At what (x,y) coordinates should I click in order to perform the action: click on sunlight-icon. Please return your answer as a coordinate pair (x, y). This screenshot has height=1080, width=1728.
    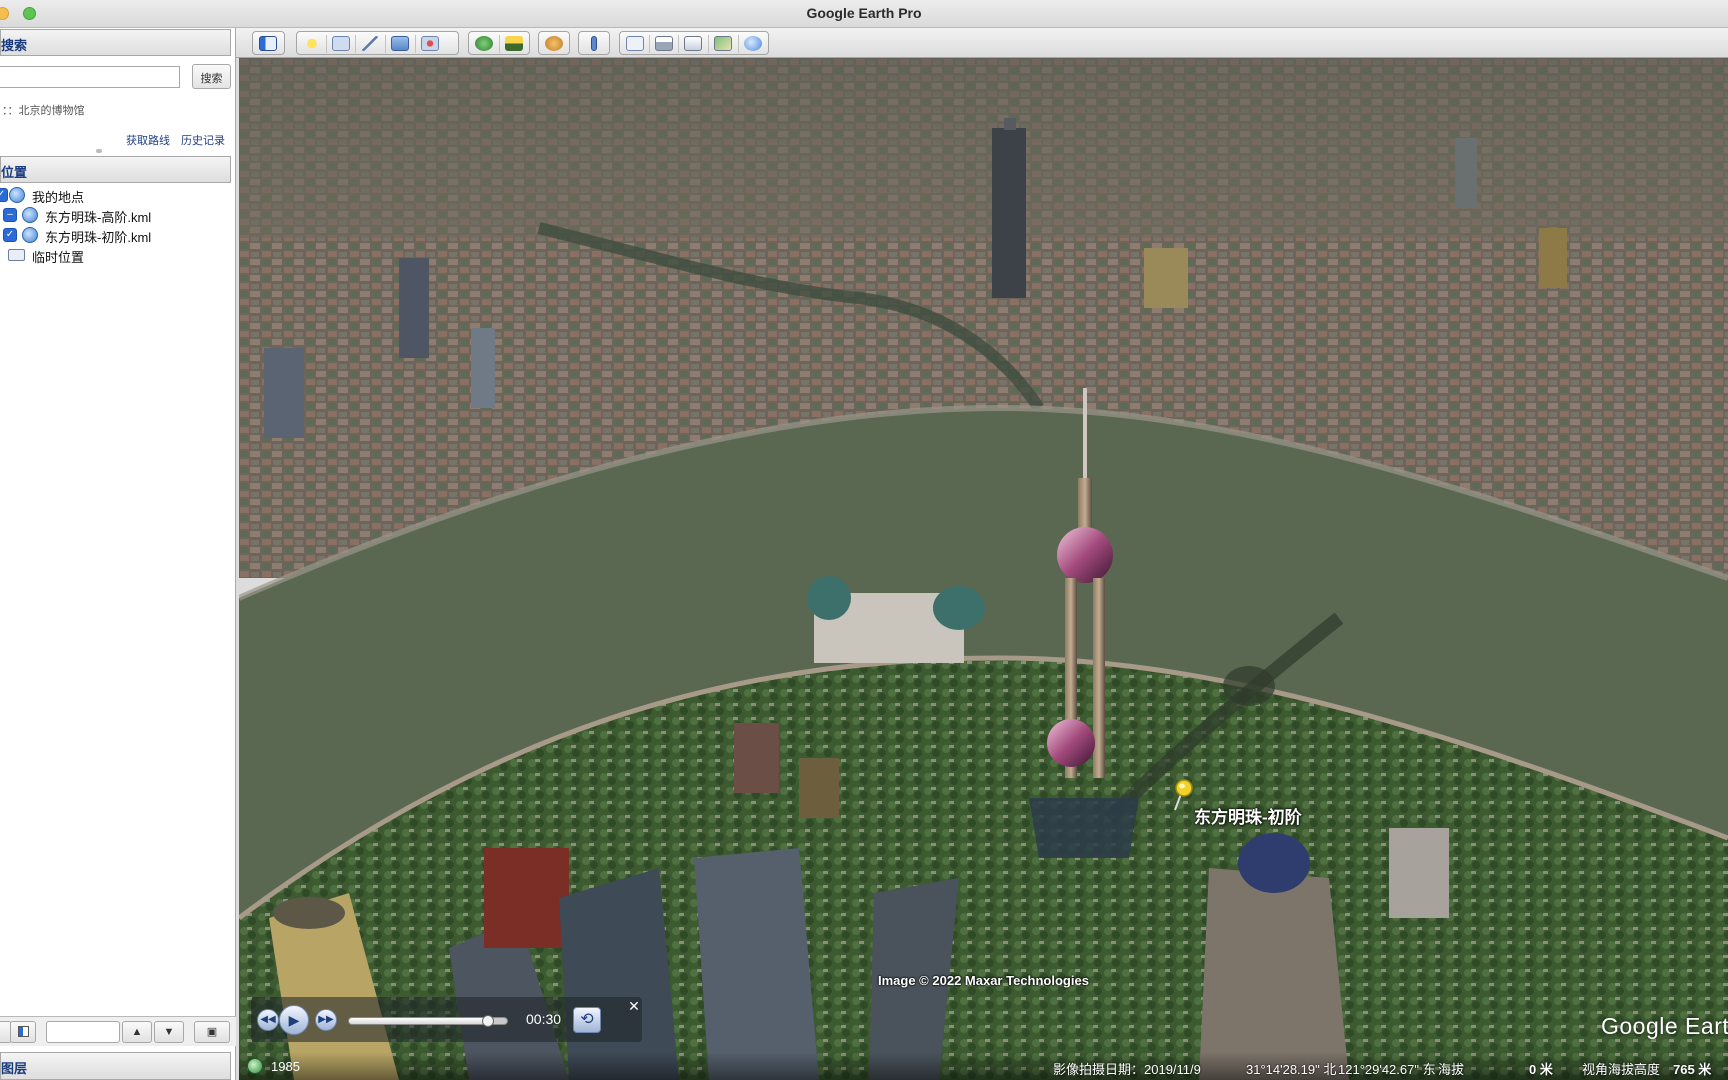
    Looking at the image, I should click on (514, 43).